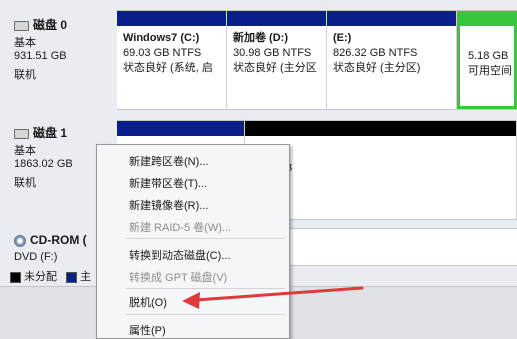  Describe the element at coordinates (273, 297) in the screenshot. I see `annotation-arrow-icon` at that location.